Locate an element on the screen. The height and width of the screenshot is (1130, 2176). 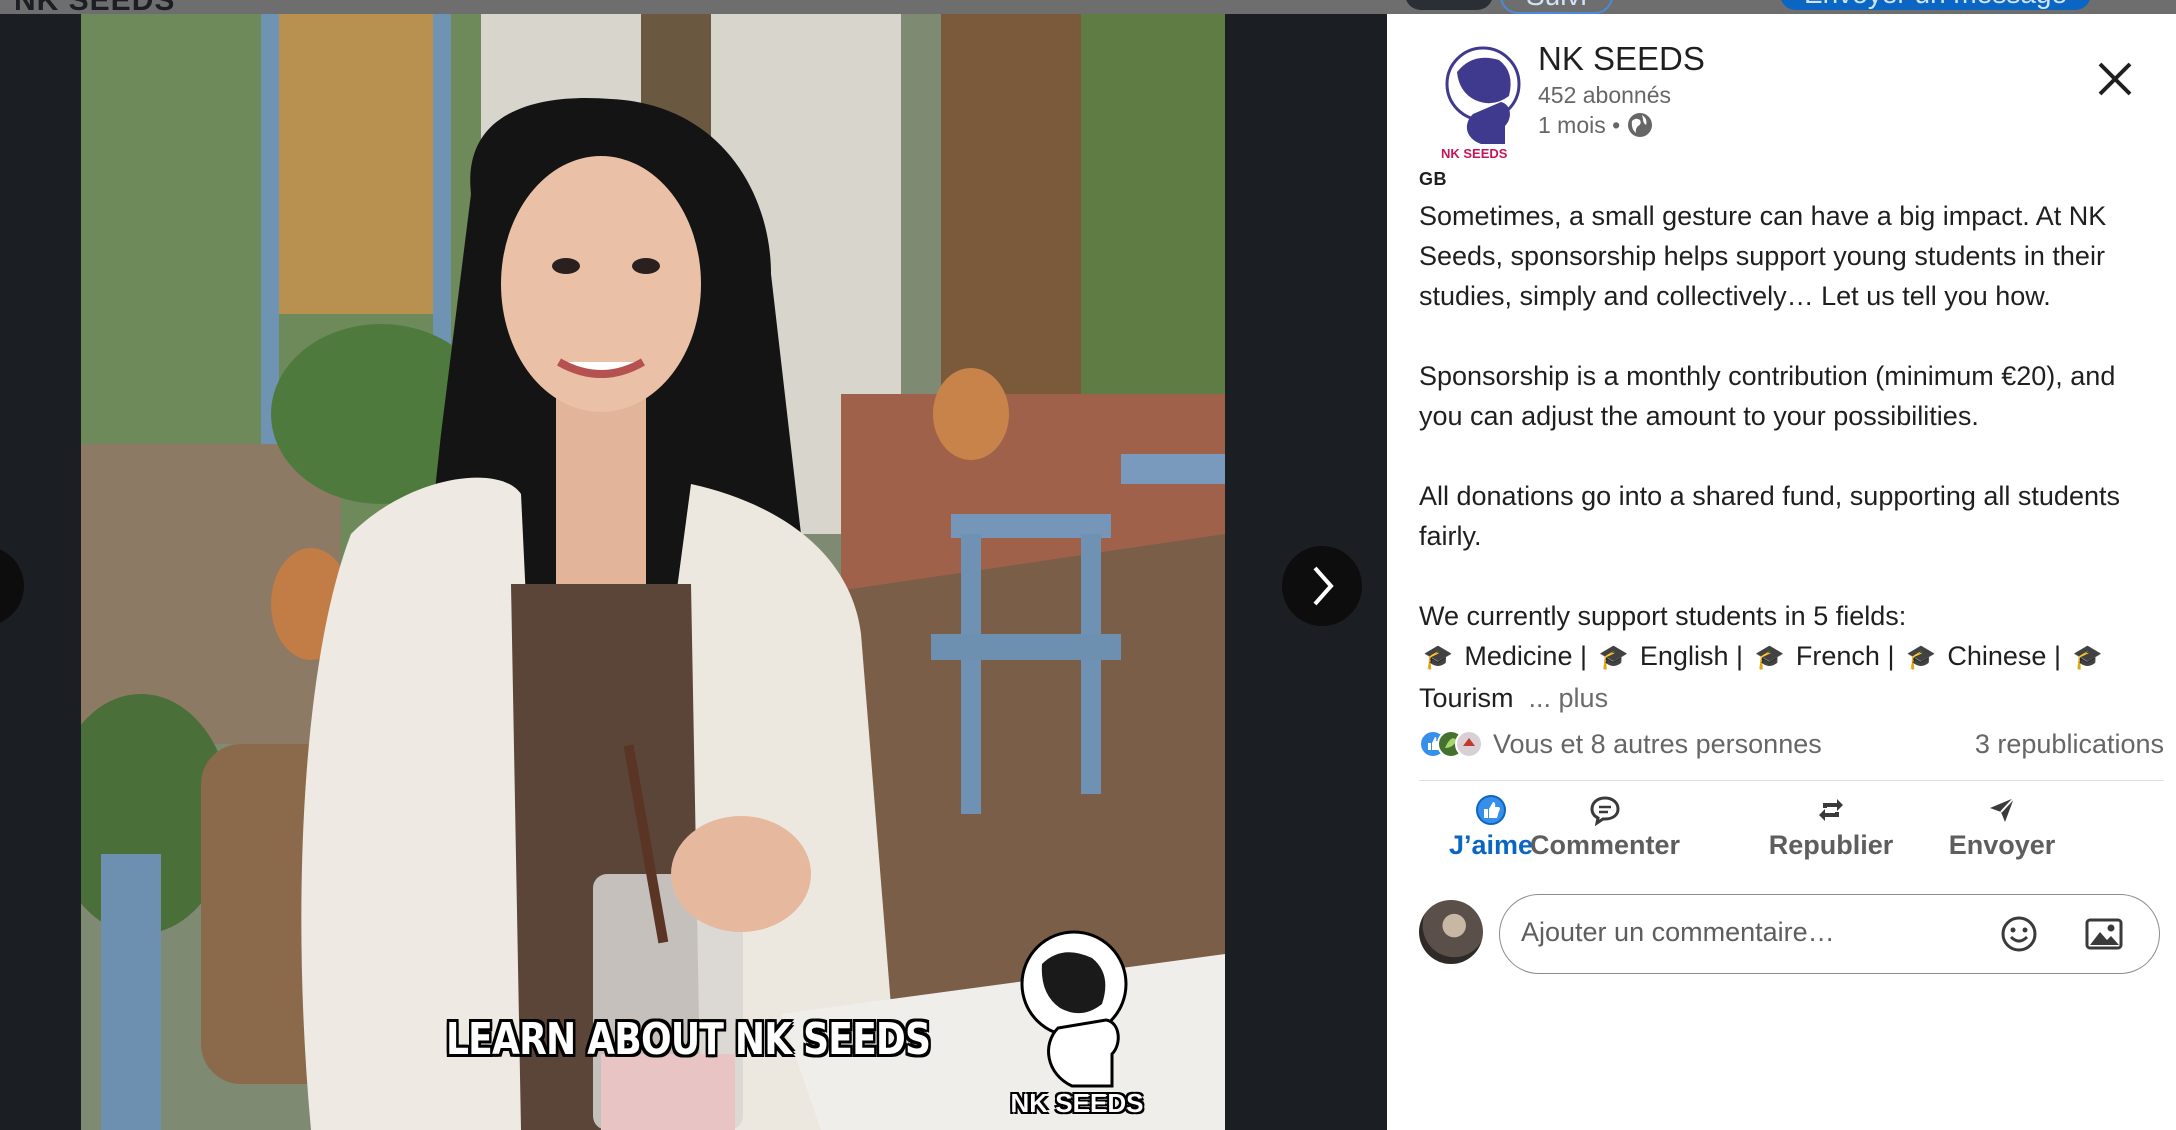
post-time: 1 mois • is located at coordinates (1596, 125).